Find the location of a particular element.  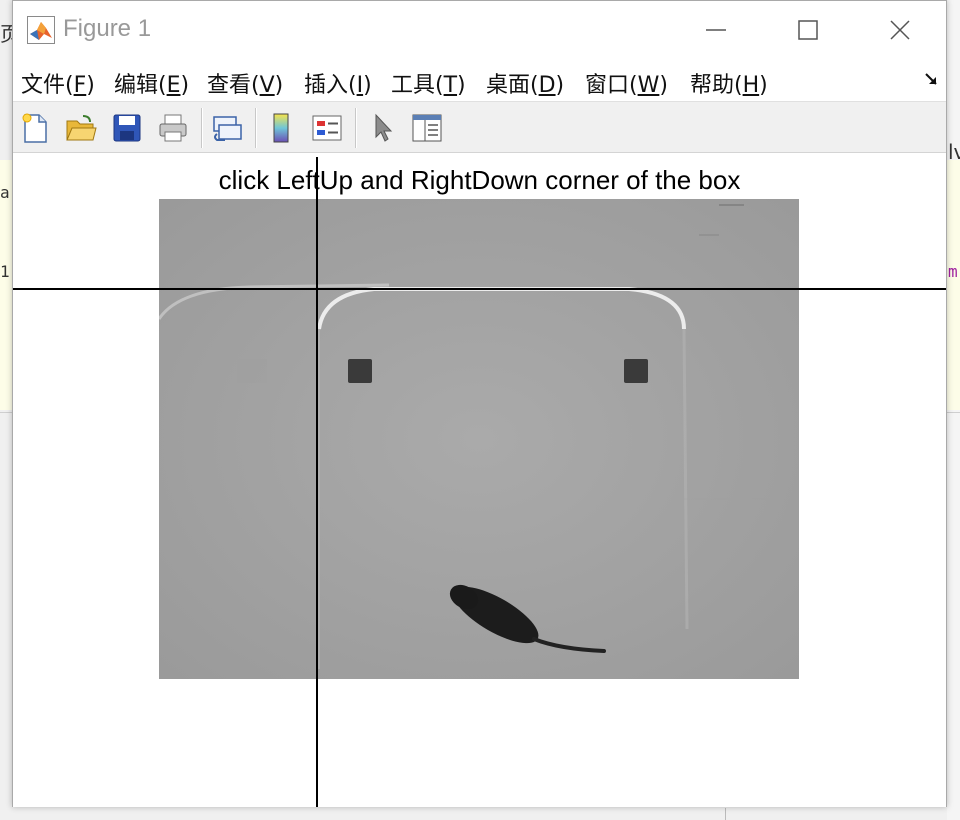

dock-arrow-icon is located at coordinates (931, 79).